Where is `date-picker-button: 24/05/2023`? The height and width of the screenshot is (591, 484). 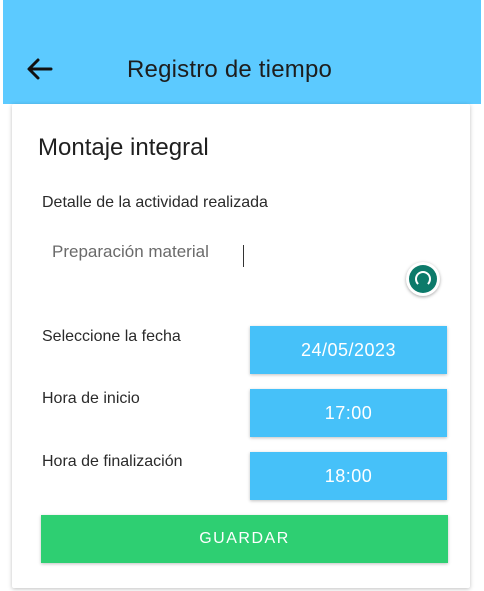 date-picker-button: 24/05/2023 is located at coordinates (348, 350).